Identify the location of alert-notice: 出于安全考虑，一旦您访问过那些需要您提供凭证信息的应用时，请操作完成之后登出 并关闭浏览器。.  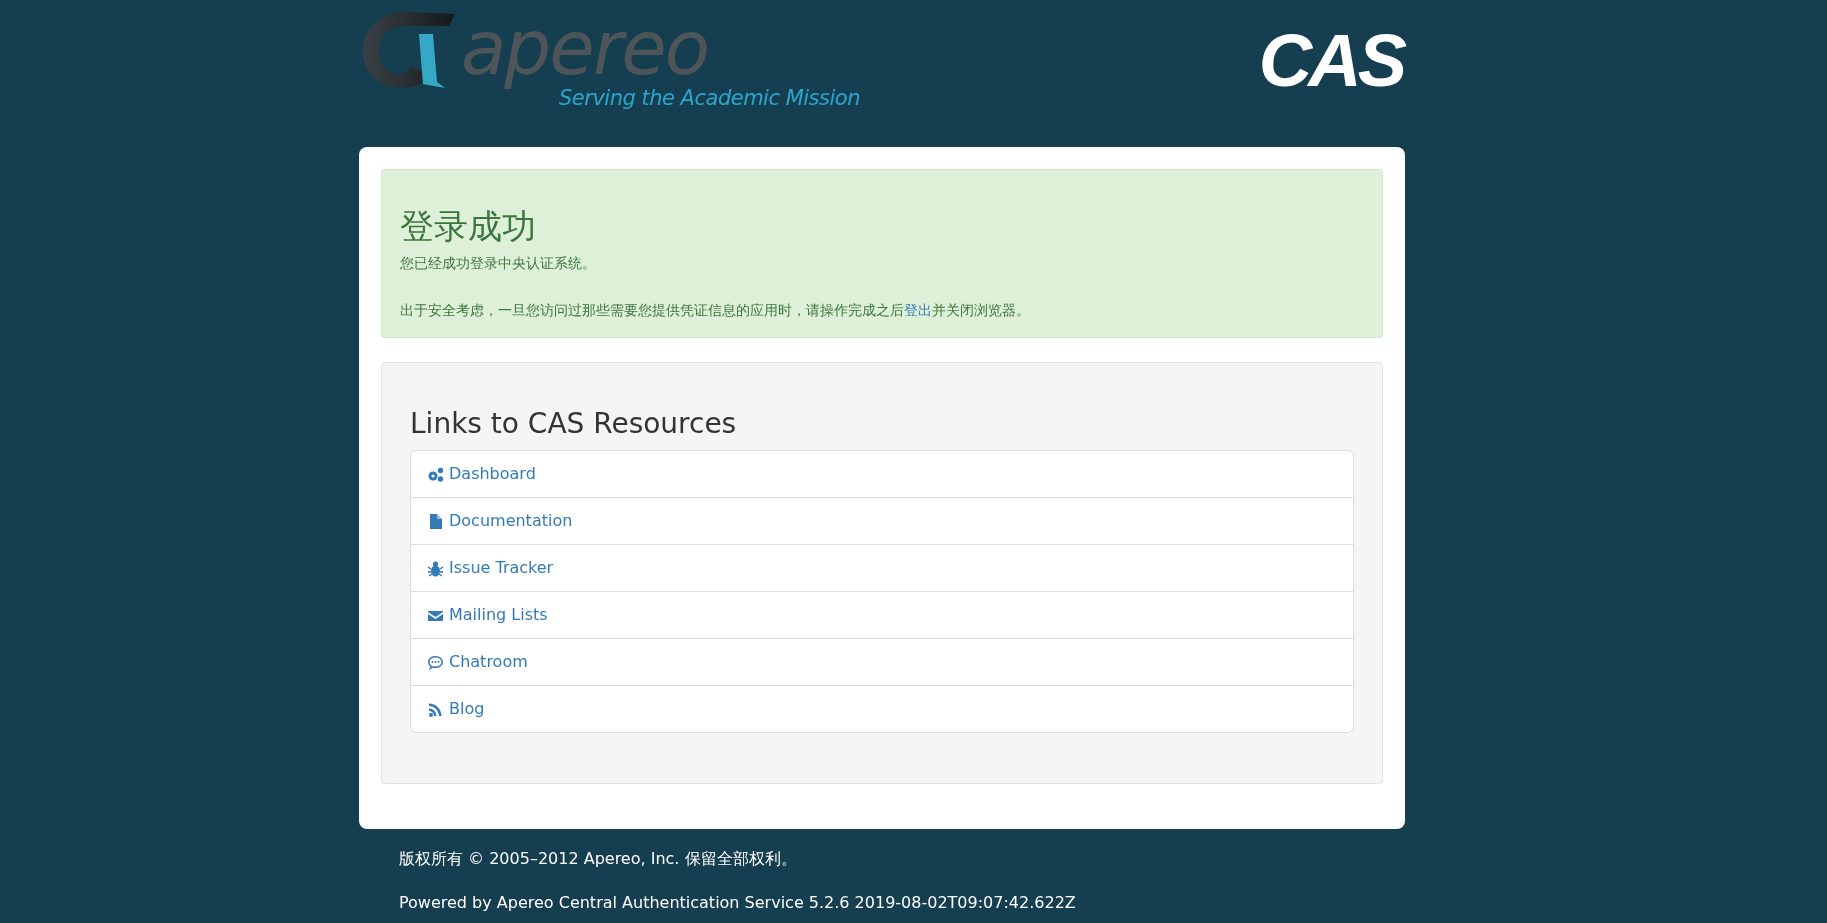
(715, 310).